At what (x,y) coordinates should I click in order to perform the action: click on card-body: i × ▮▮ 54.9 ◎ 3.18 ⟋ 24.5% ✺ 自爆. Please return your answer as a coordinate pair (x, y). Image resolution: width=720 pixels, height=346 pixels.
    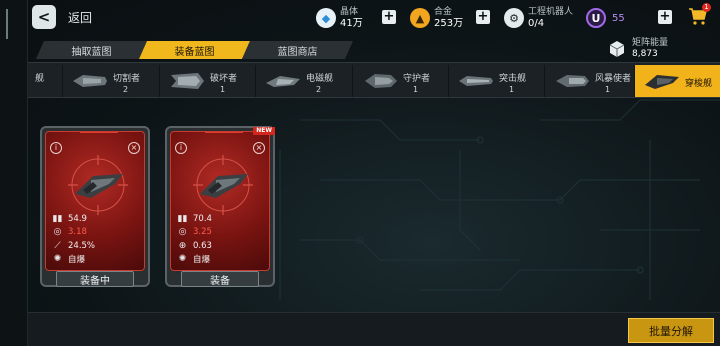
    Looking at the image, I should click on (95, 201).